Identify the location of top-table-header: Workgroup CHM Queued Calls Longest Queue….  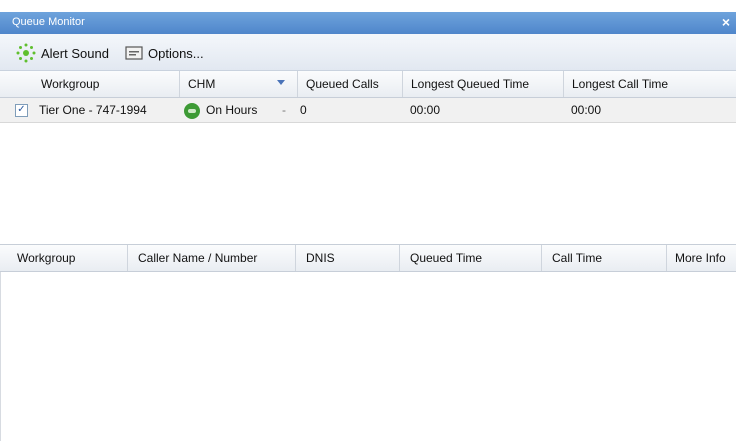
(368, 84).